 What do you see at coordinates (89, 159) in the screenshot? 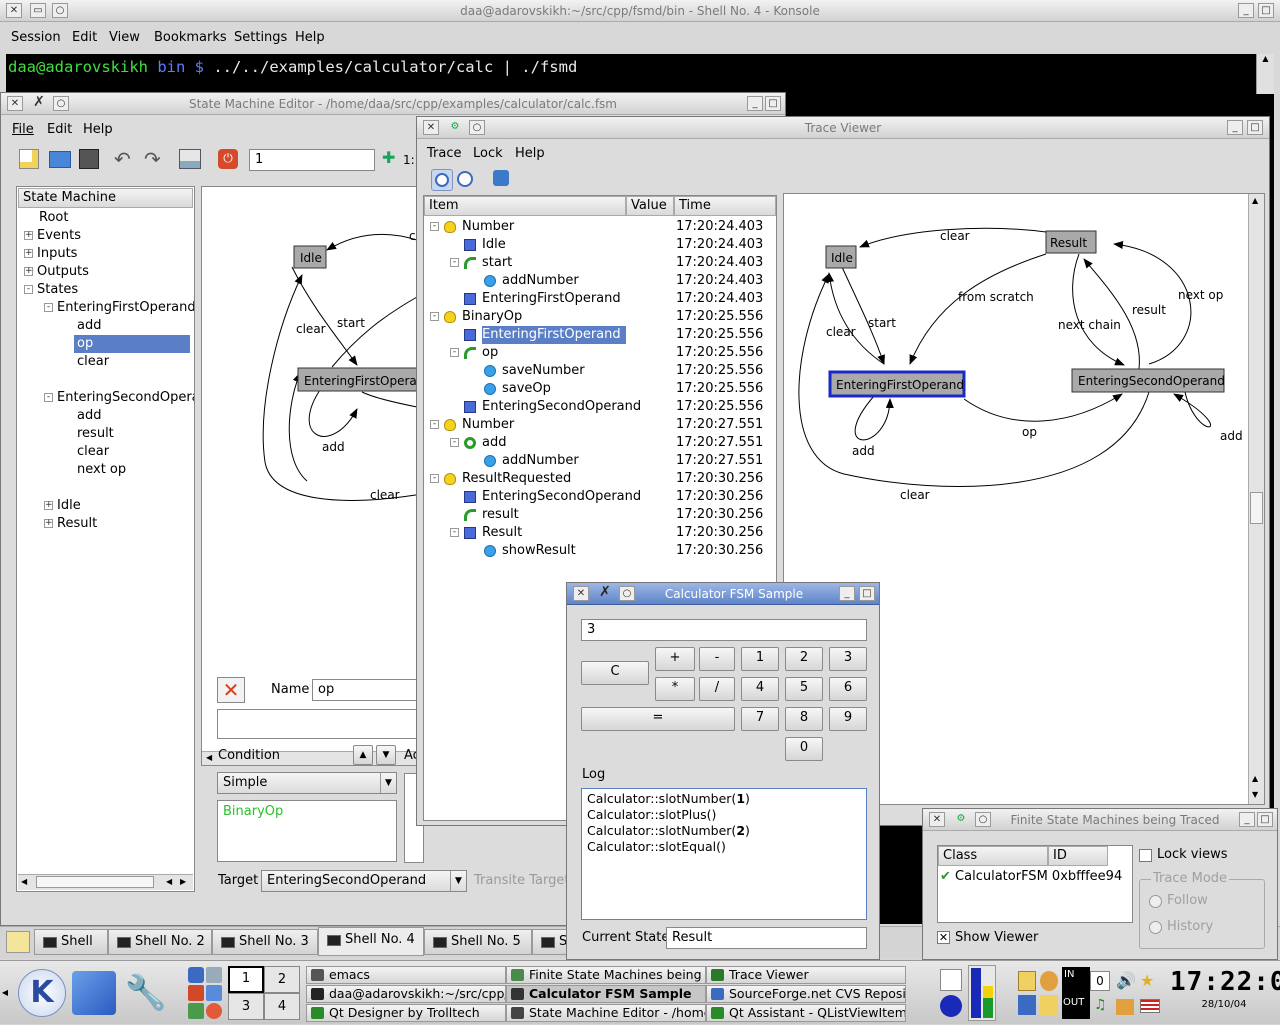
I see `save-icon` at bounding box center [89, 159].